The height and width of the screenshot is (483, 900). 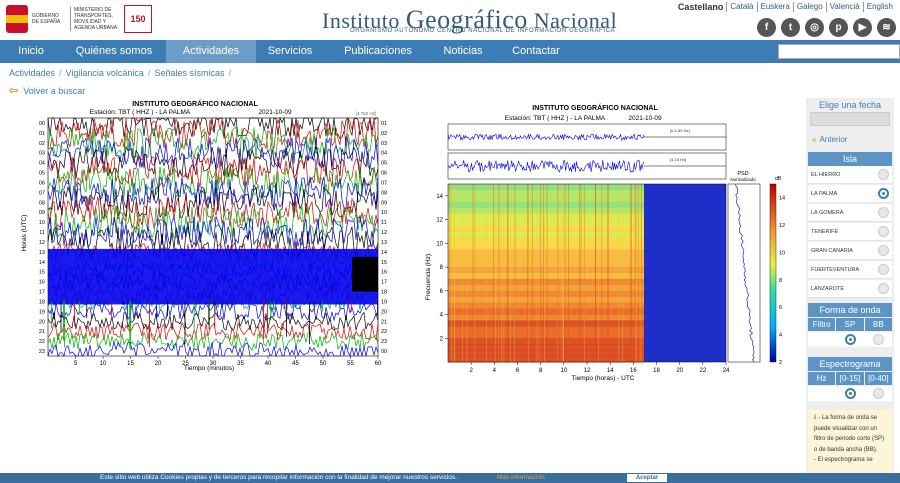 What do you see at coordinates (536, 51) in the screenshot?
I see `nav-contactar: Contactar` at bounding box center [536, 51].